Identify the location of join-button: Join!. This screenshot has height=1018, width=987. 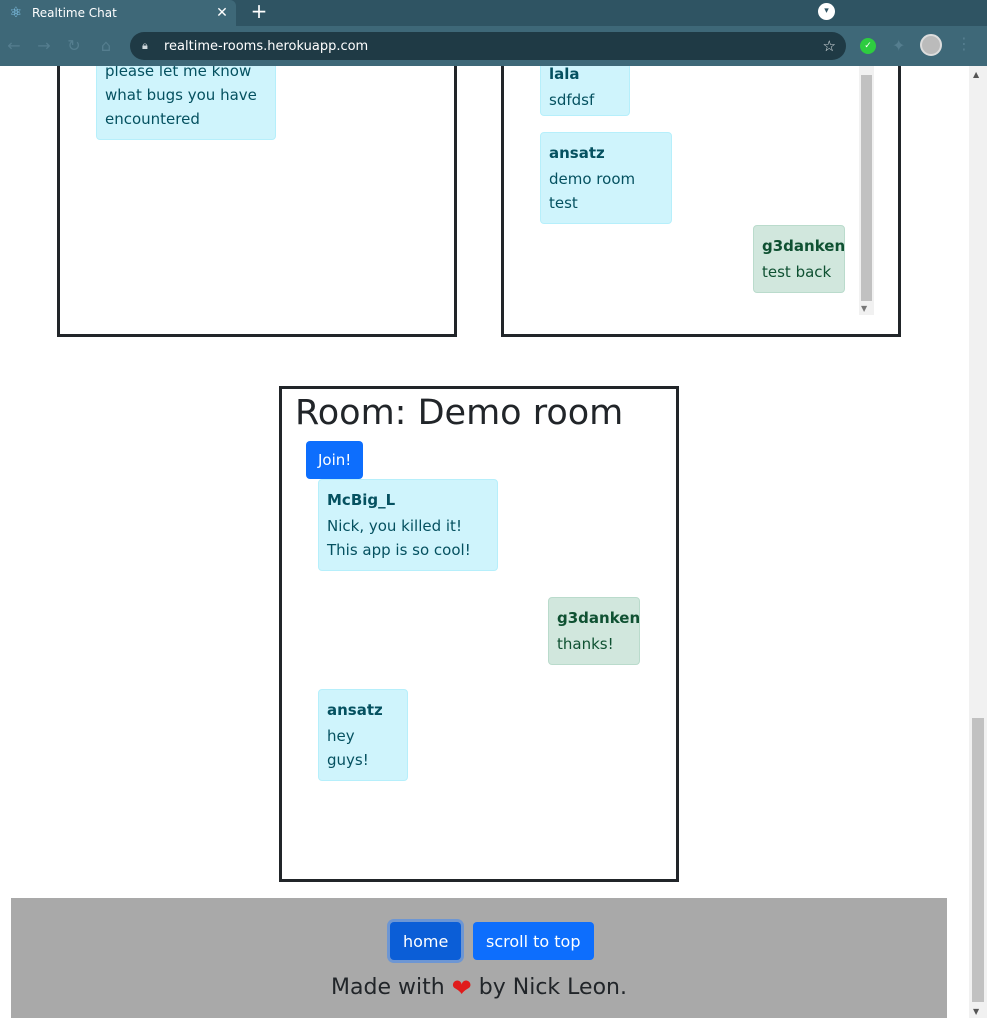
(335, 460).